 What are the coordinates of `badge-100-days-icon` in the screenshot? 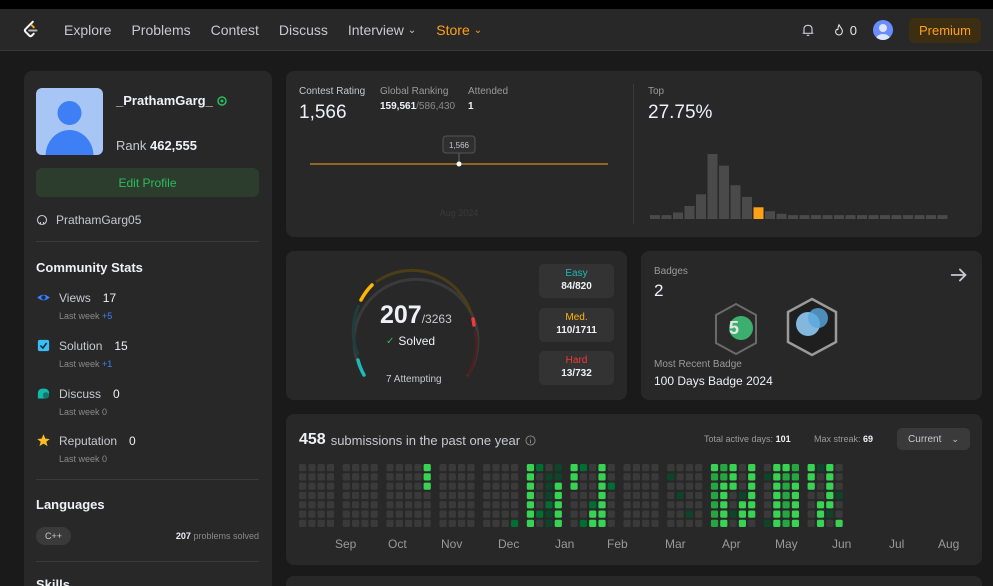 It's located at (812, 327).